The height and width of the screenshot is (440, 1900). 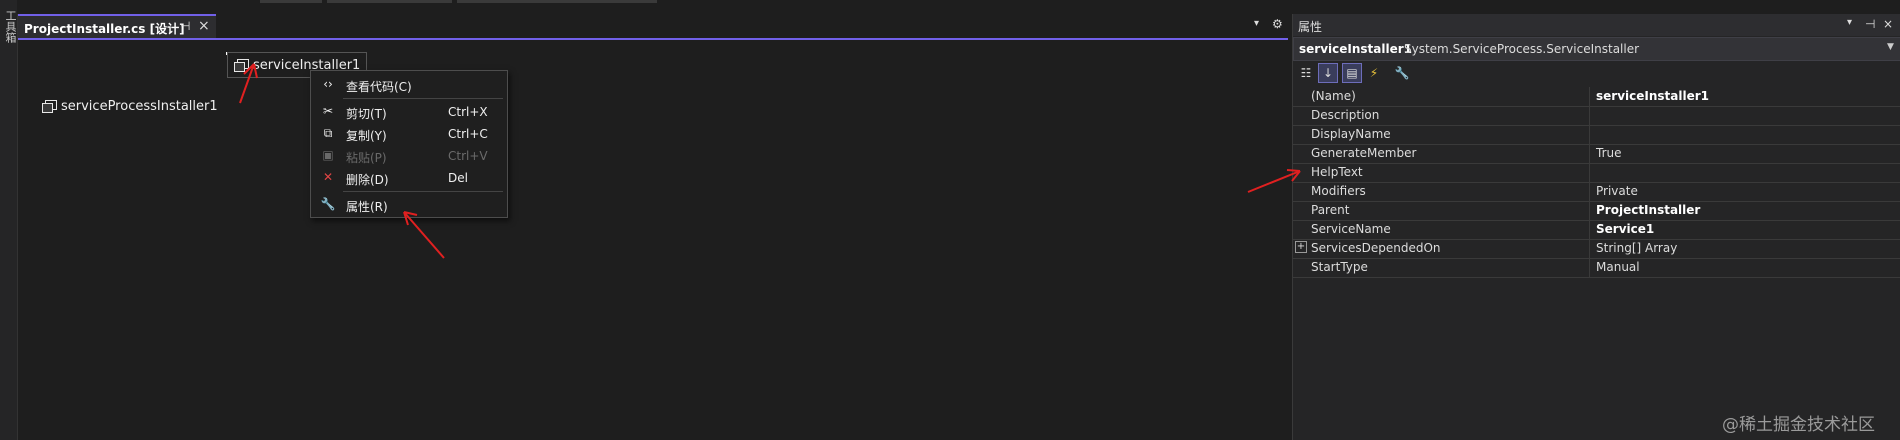 I want to click on property-name: ServiceName, so click(x=1351, y=229).